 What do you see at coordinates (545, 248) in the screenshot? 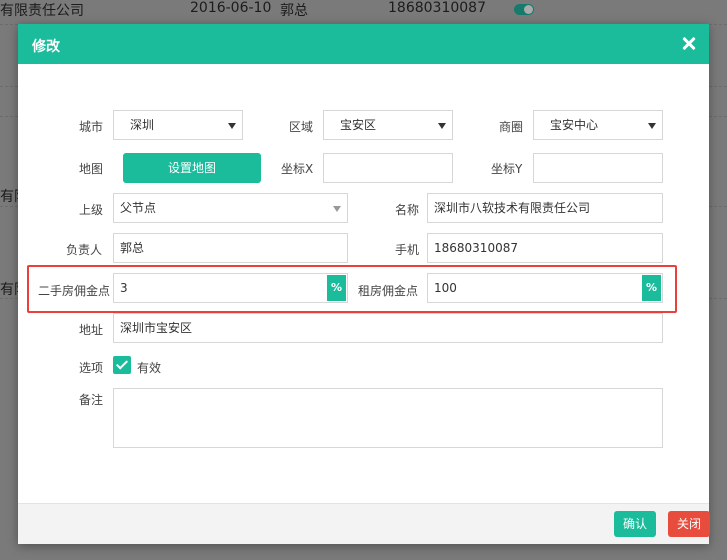
I see `phone-input: 18680310087` at bounding box center [545, 248].